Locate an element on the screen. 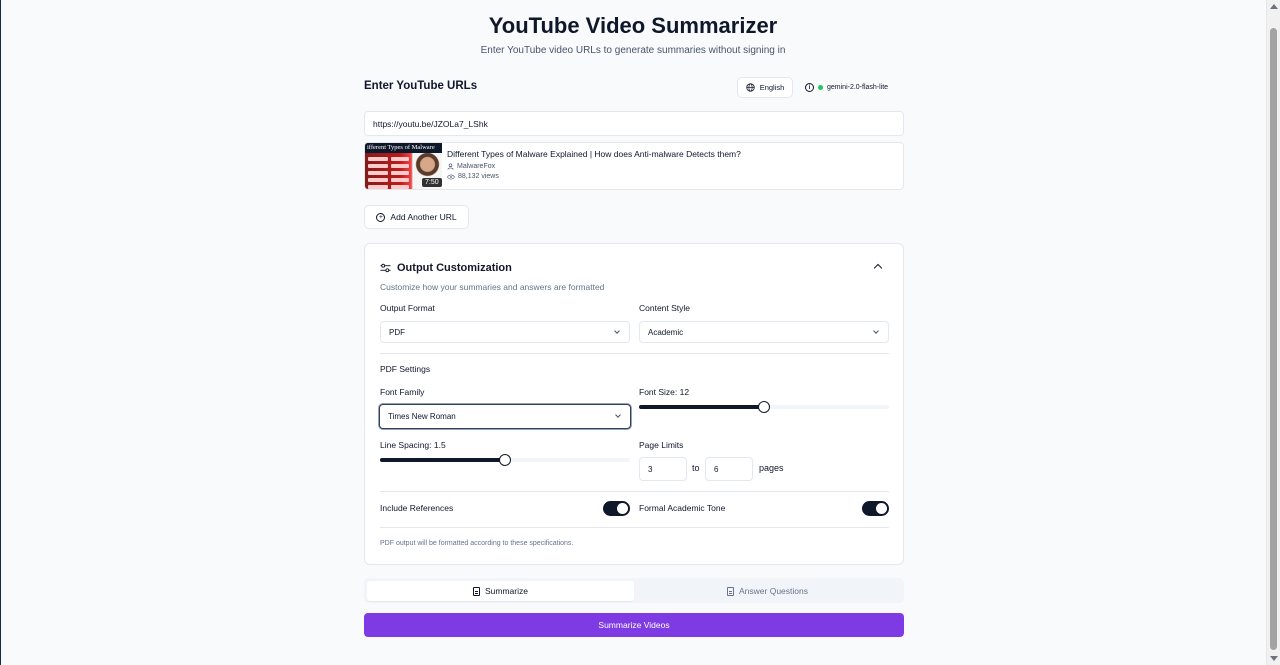  model-name: gemini-2.0-flash-lite is located at coordinates (858, 87).